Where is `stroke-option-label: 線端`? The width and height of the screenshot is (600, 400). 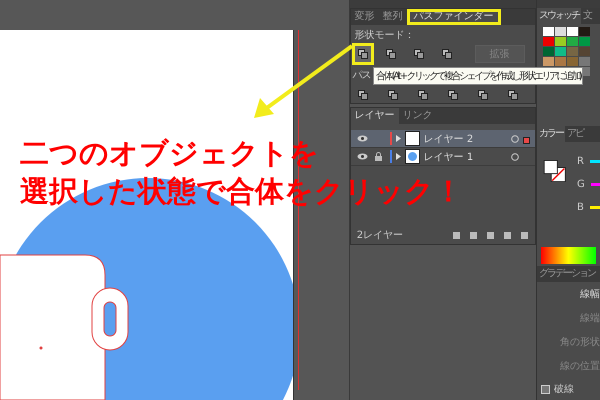 stroke-option-label: 線端 is located at coordinates (589, 319).